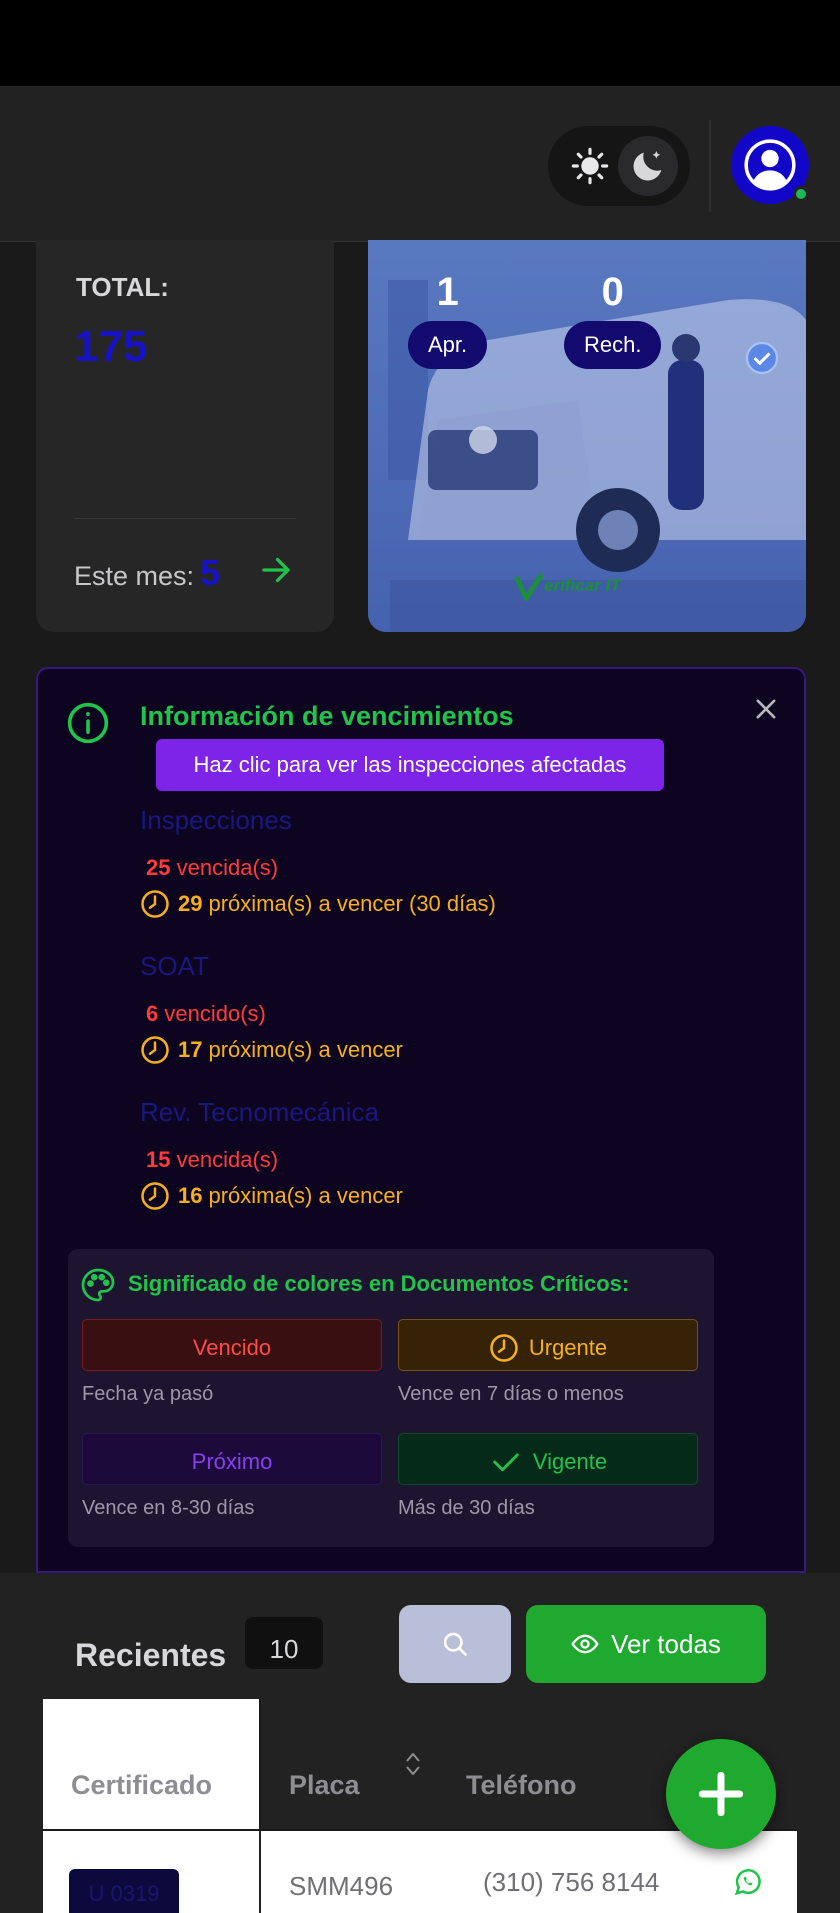 This screenshot has width=840, height=1913. What do you see at coordinates (212, 867) in the screenshot?
I see `inspecciones-expired: 25 vencida(s)` at bounding box center [212, 867].